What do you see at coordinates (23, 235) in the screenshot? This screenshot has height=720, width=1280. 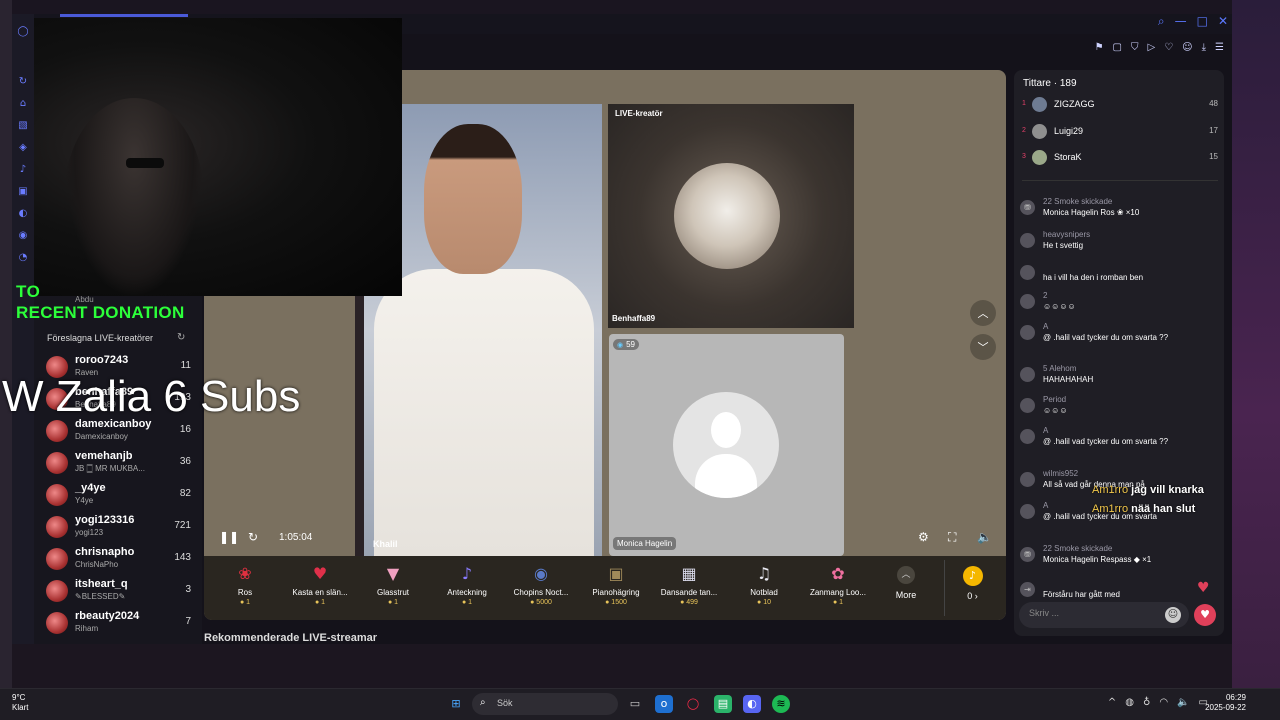 I see `play-circle-icon: ◉` at bounding box center [23, 235].